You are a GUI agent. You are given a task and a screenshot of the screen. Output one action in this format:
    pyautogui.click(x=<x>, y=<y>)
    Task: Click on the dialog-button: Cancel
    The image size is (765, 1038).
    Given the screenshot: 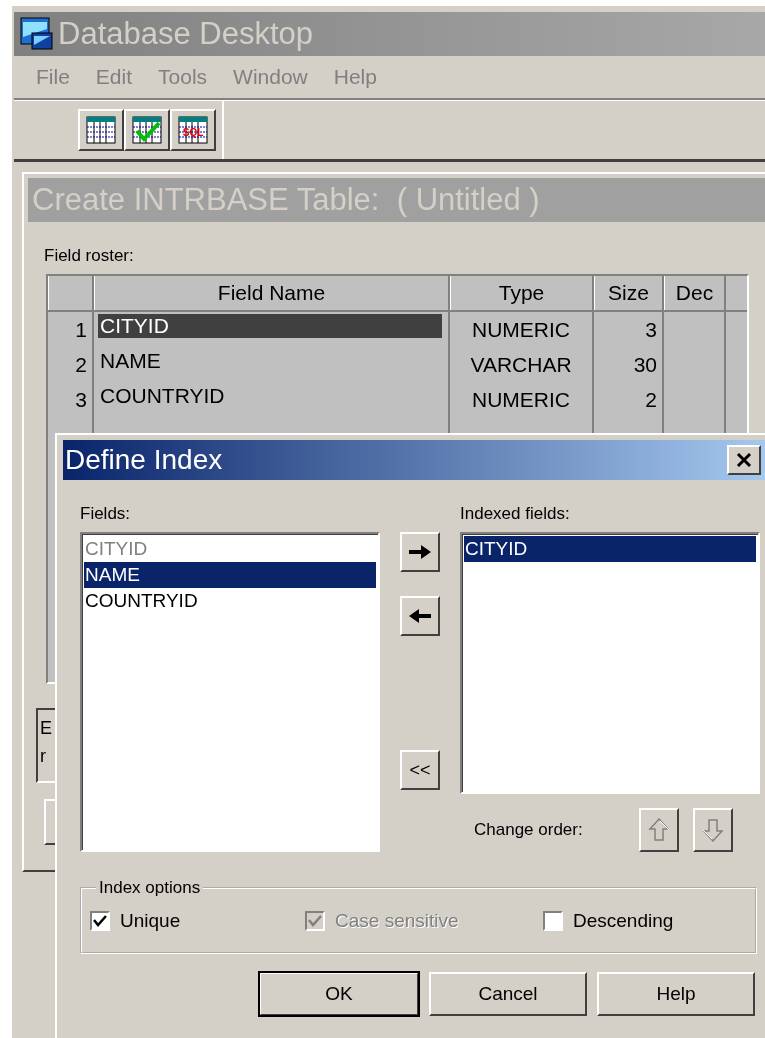 What is the action you would take?
    pyautogui.click(x=508, y=994)
    